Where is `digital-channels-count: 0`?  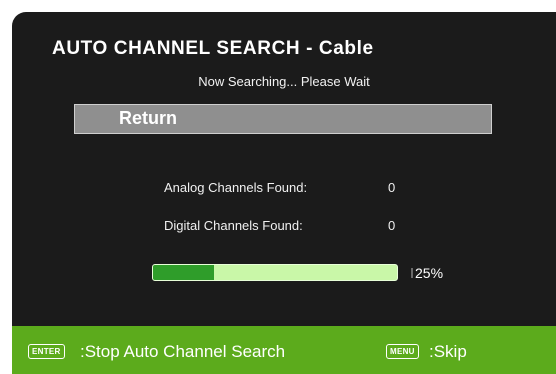
digital-channels-count: 0 is located at coordinates (392, 225).